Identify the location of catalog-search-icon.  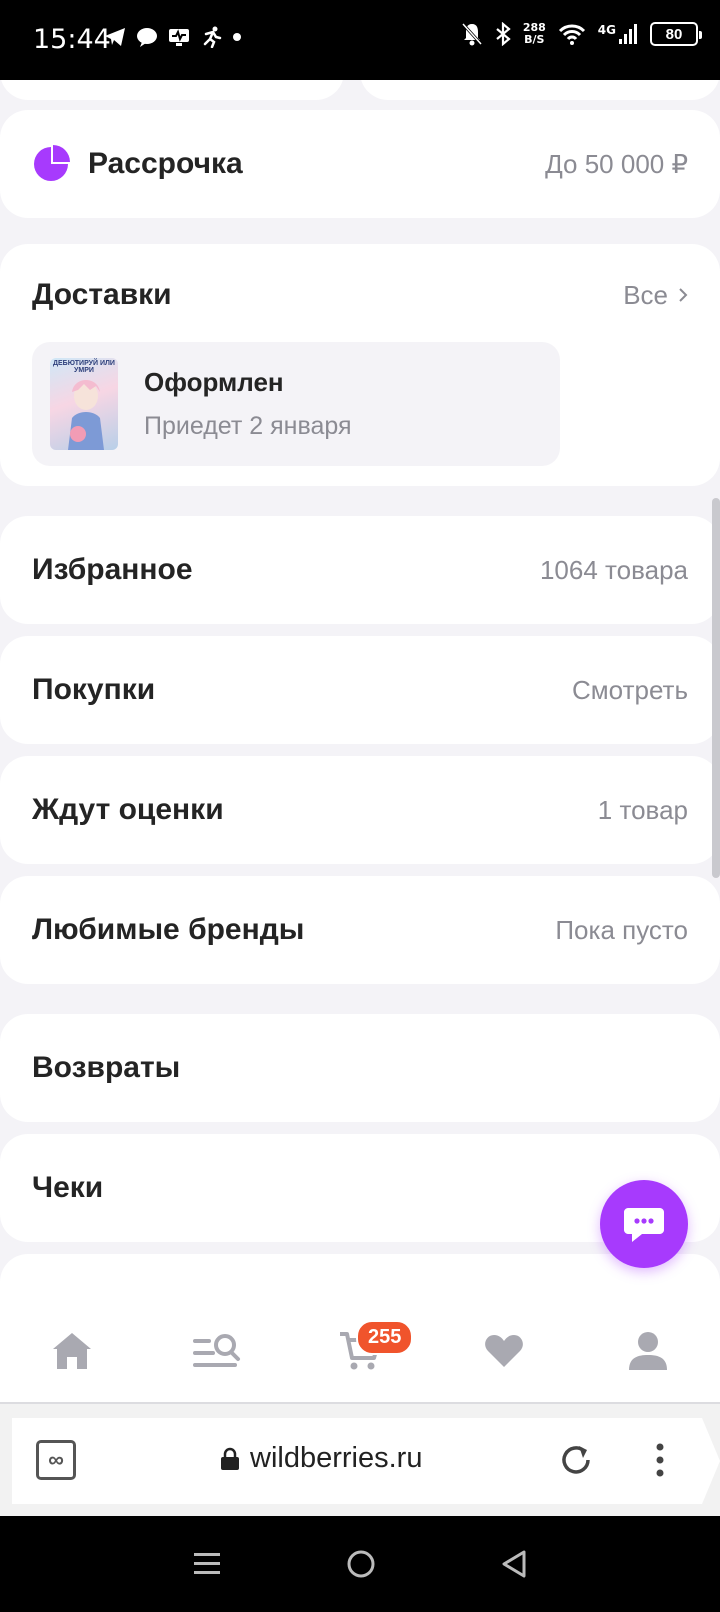
(216, 1350).